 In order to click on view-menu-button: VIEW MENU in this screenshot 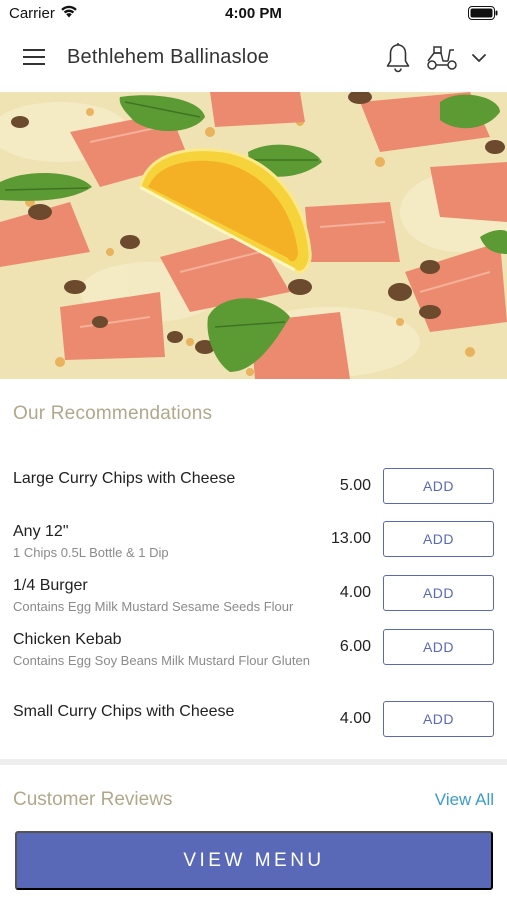, I will do `click(254, 860)`.